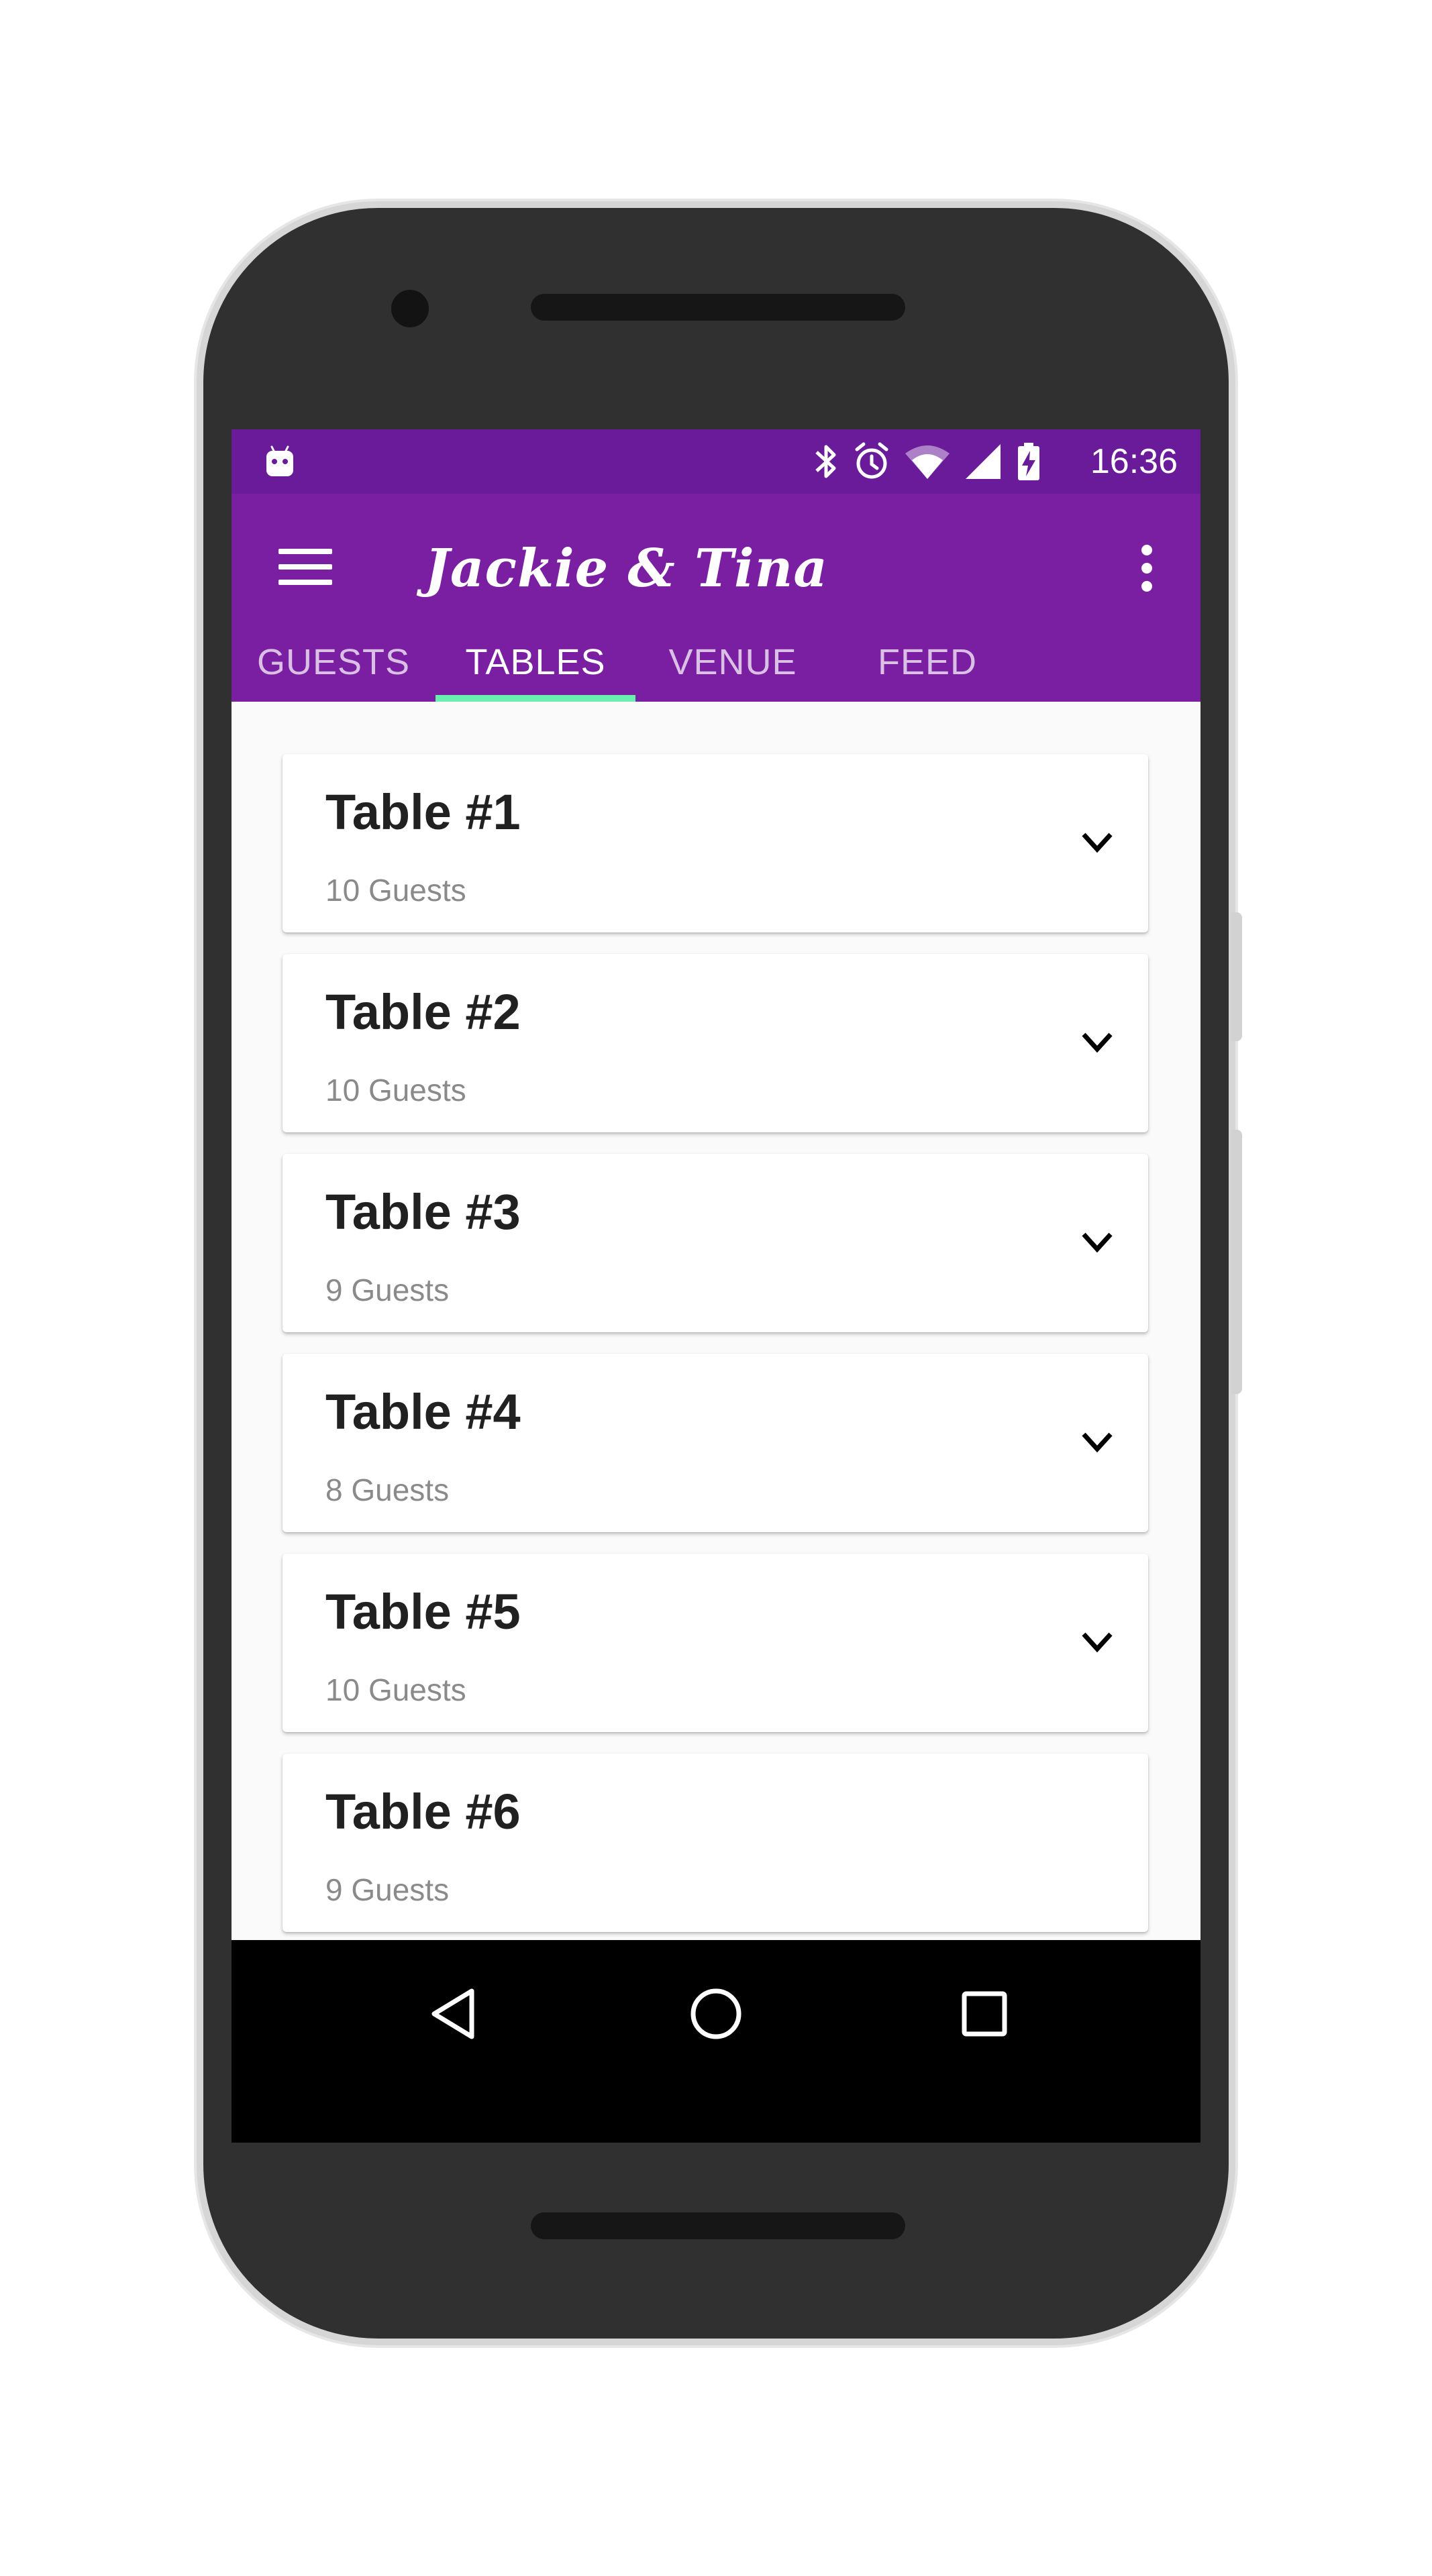 This screenshot has height=2576, width=1432. I want to click on tab-bar: GUESTS TABLES VENUE FEED, so click(716, 663).